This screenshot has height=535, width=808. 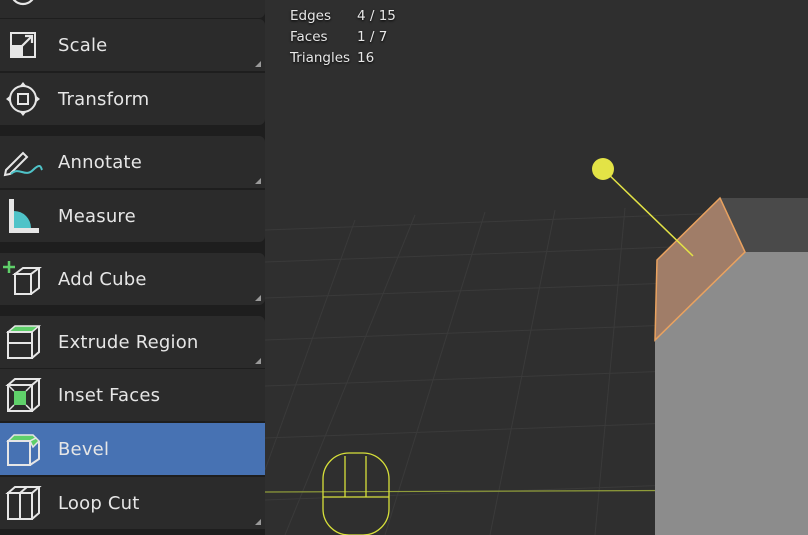 I want to click on transform-icon, so click(x=23, y=99).